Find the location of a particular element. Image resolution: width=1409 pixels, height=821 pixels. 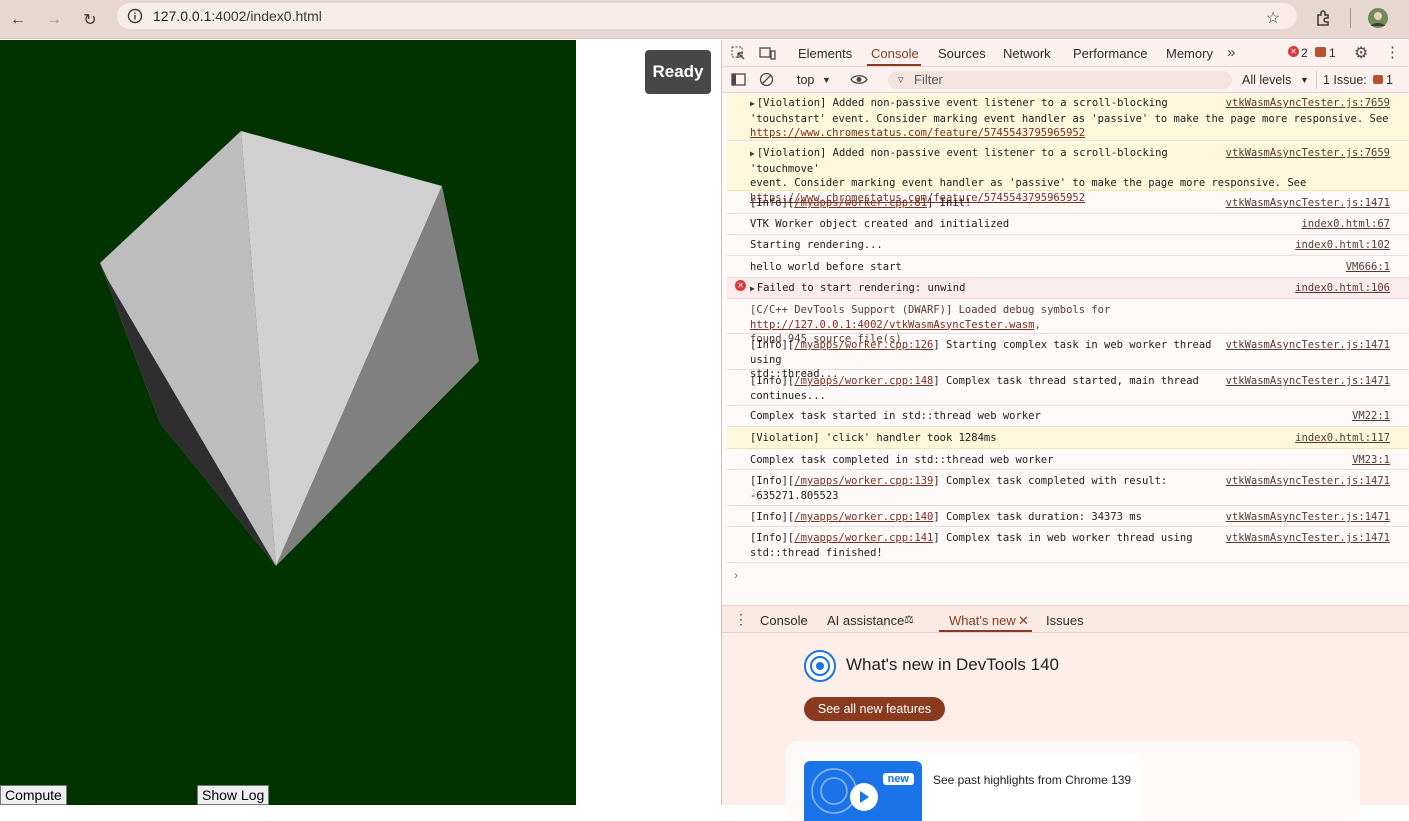

profile-avatar is located at coordinates (1378, 18).